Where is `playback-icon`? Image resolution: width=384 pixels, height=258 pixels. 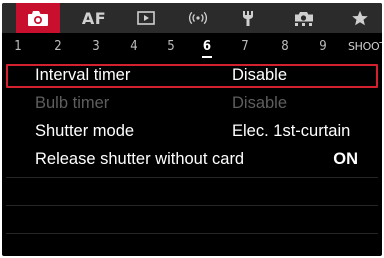 playback-icon is located at coordinates (146, 18).